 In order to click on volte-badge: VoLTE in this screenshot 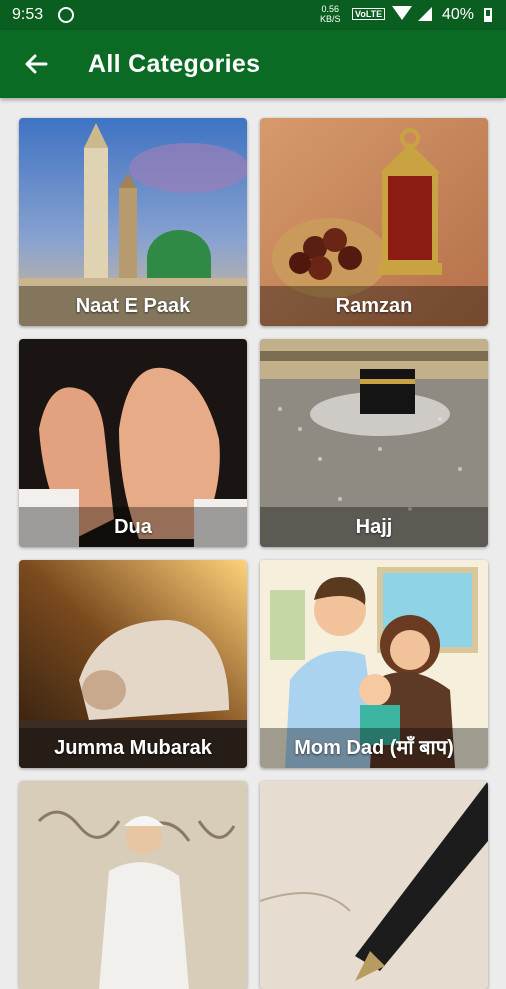, I will do `click(369, 14)`.